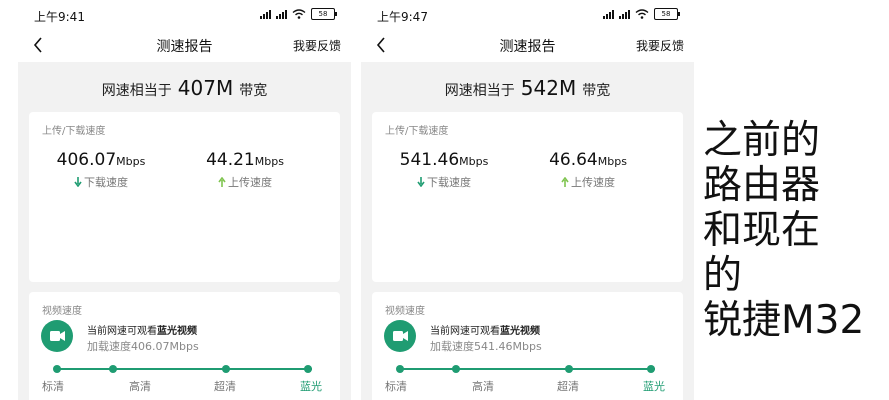  What do you see at coordinates (527, 197) in the screenshot?
I see `speed-card: 上传/下载速度 541.46Mbps 下载速度 46.64Mbps 上传速度` at bounding box center [527, 197].